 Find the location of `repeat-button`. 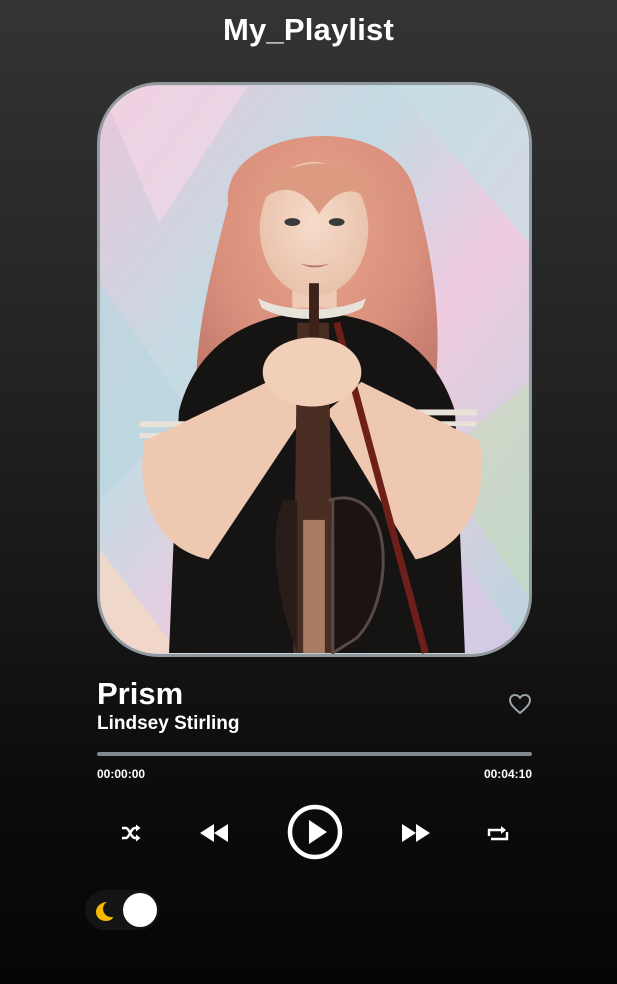

repeat-button is located at coordinates (498, 833).